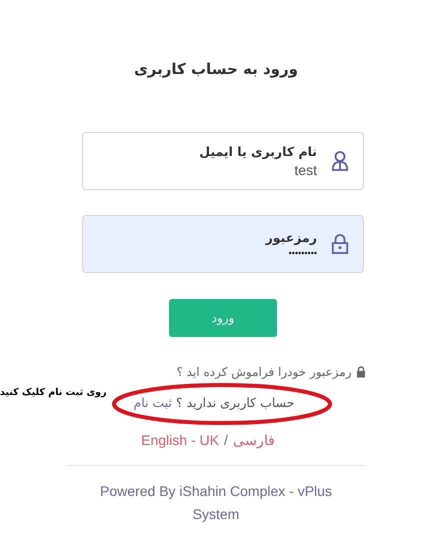  Describe the element at coordinates (152, 402) in the screenshot. I see `register-link: ثبت نام` at that location.